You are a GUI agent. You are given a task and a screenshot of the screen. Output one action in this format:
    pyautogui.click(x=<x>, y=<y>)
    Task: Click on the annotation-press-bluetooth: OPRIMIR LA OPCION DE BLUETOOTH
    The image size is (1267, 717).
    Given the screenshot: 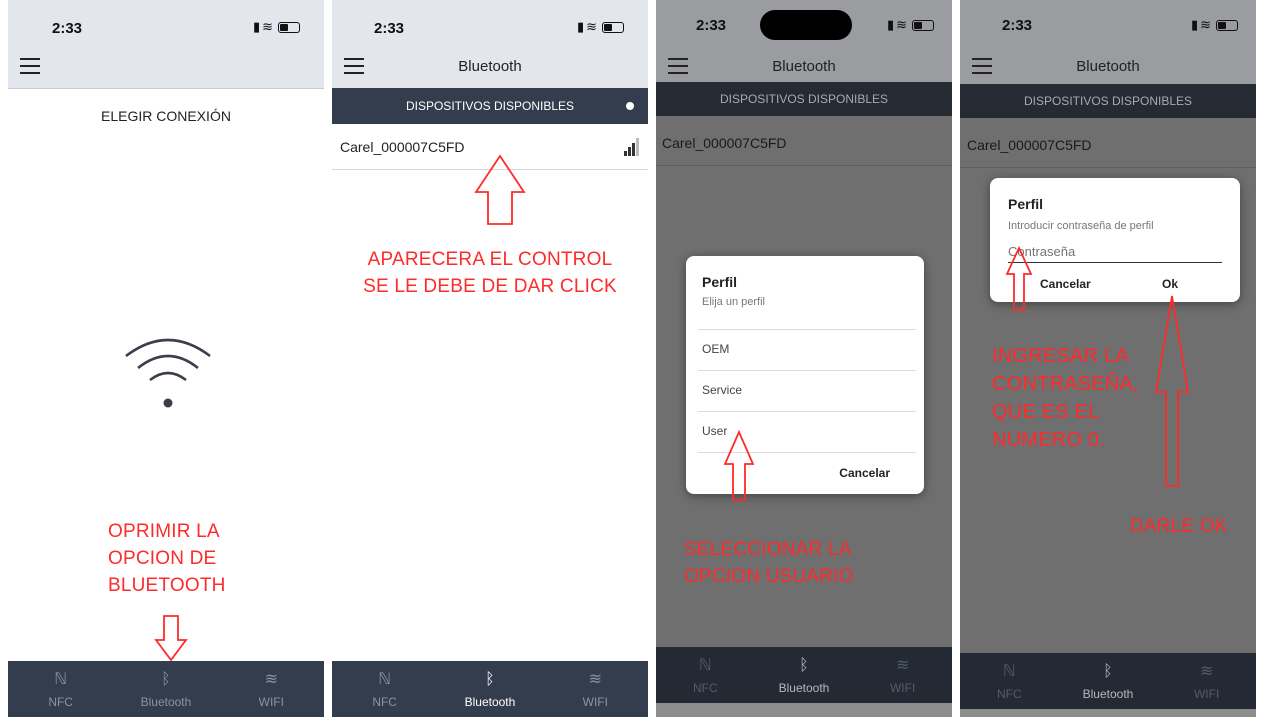 What is the action you would take?
    pyautogui.click(x=167, y=558)
    